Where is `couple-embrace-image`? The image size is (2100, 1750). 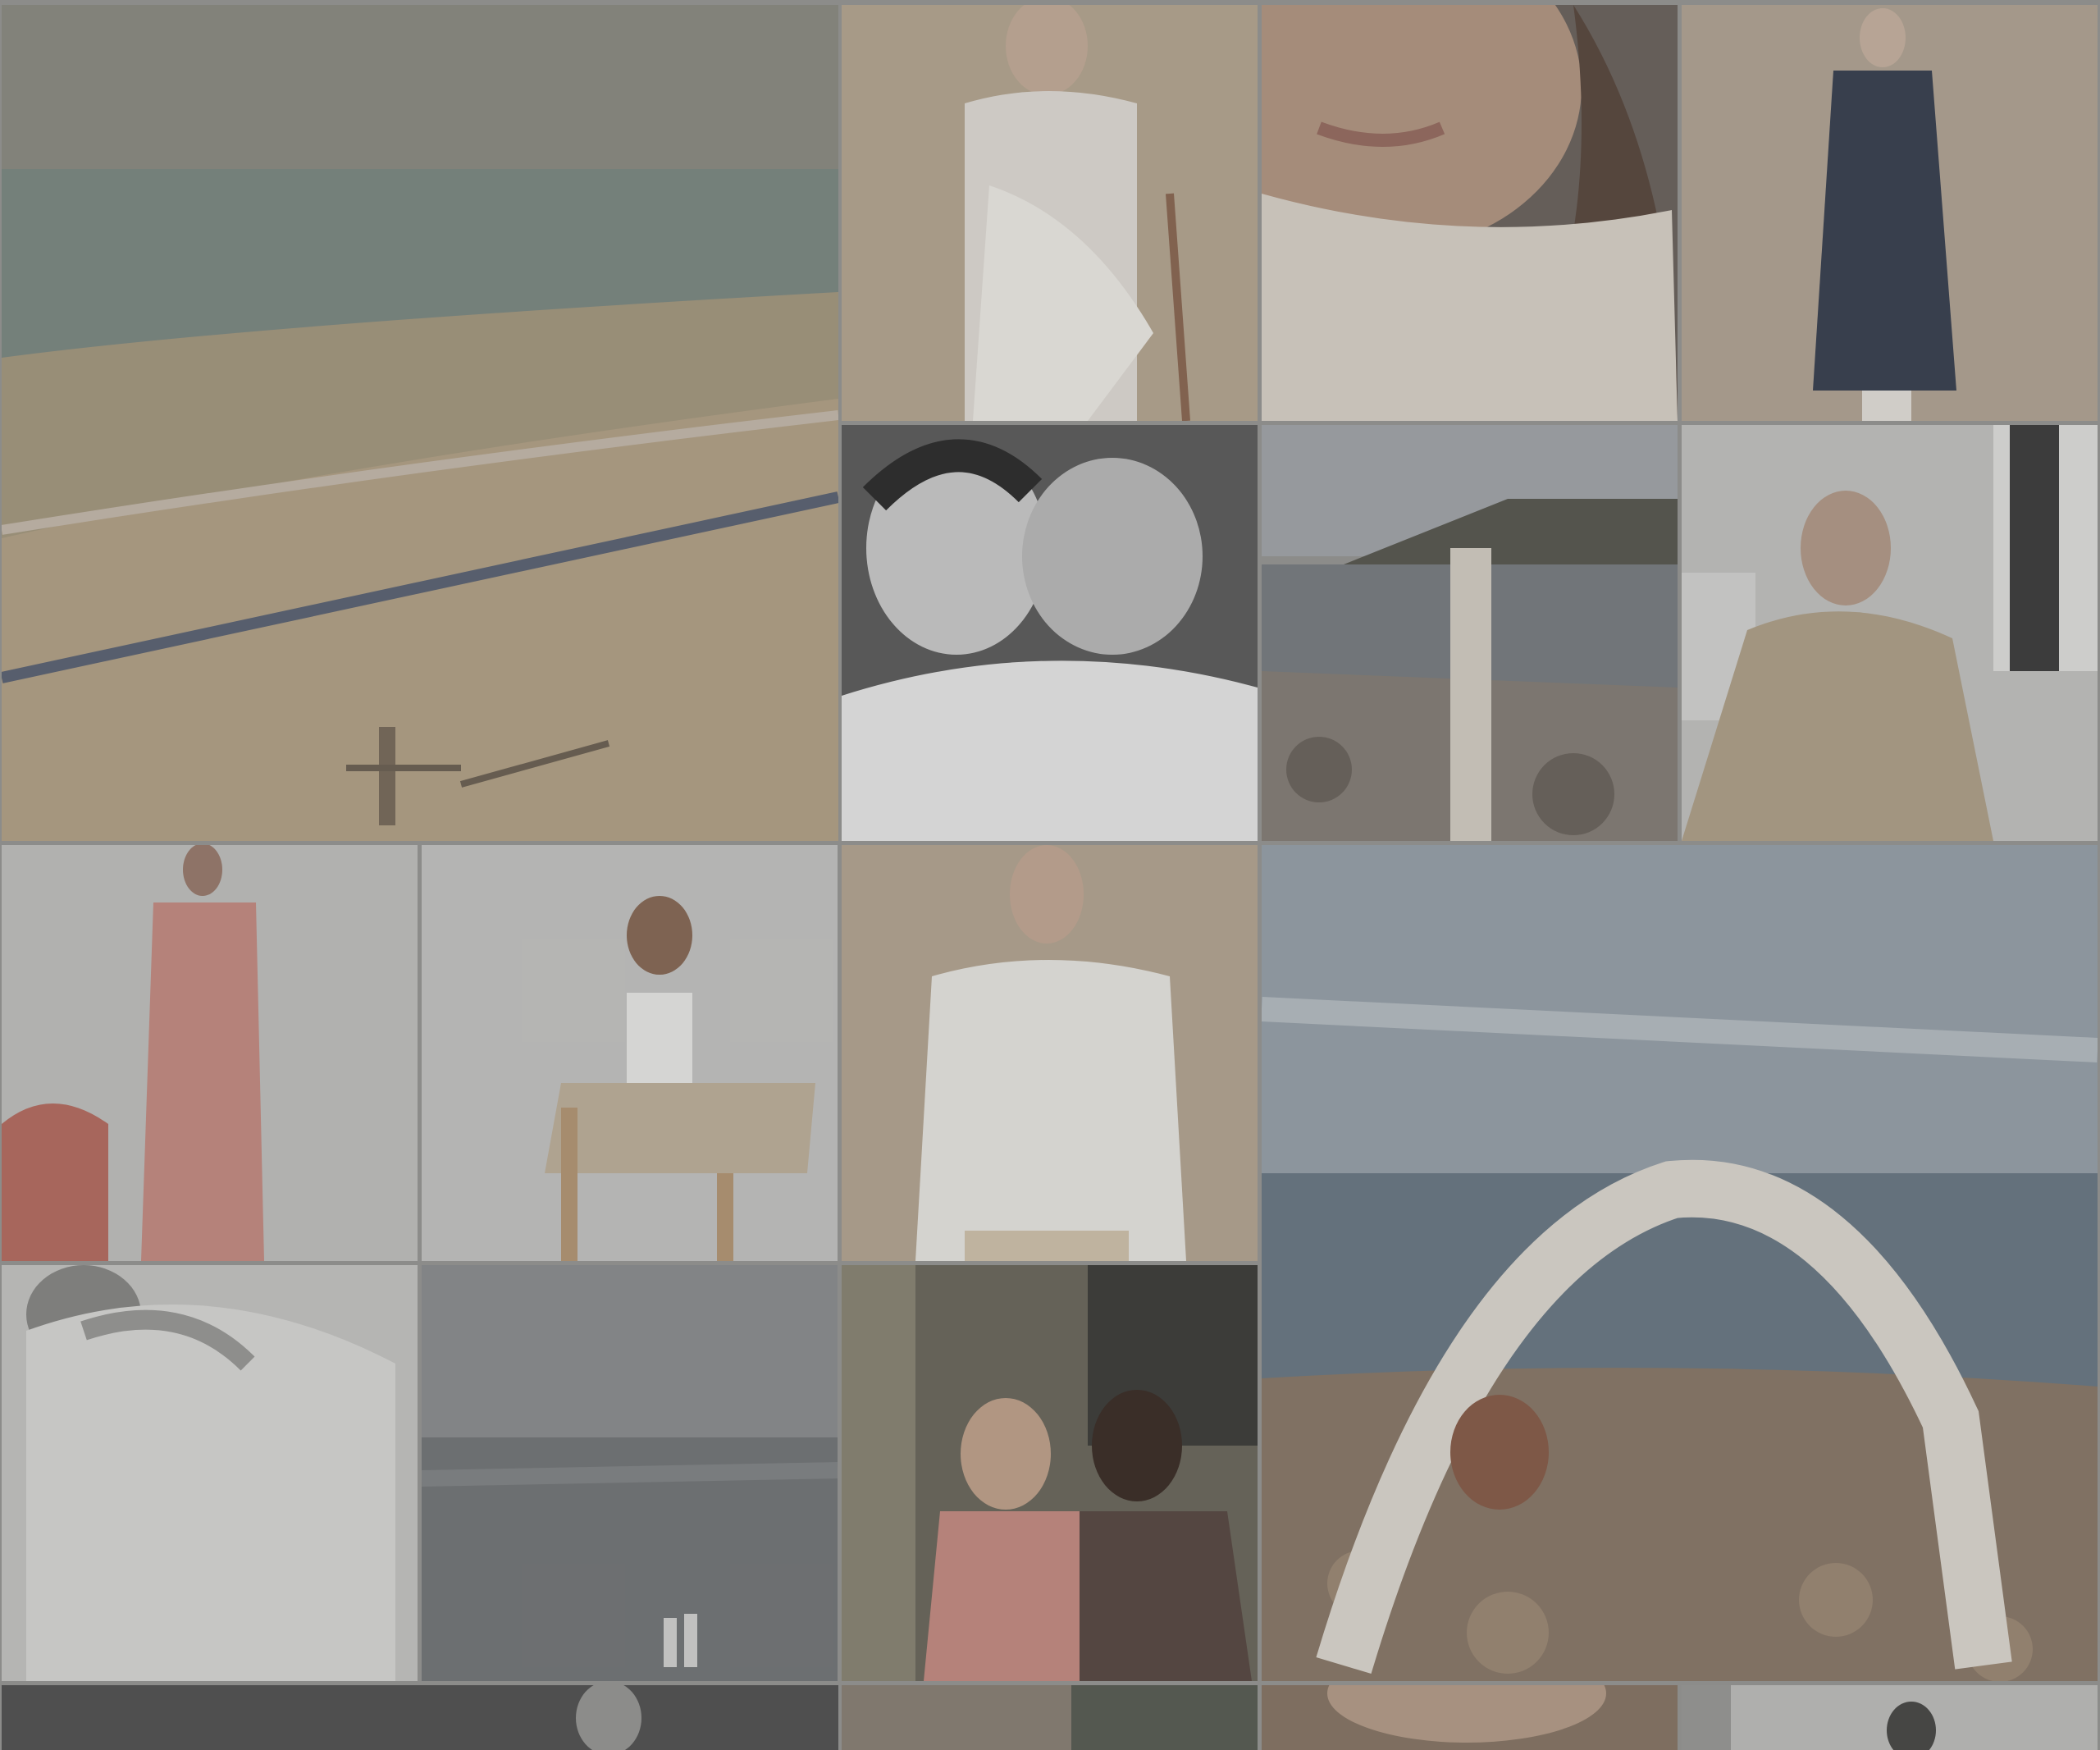
couple-embrace-image is located at coordinates (210, 1473).